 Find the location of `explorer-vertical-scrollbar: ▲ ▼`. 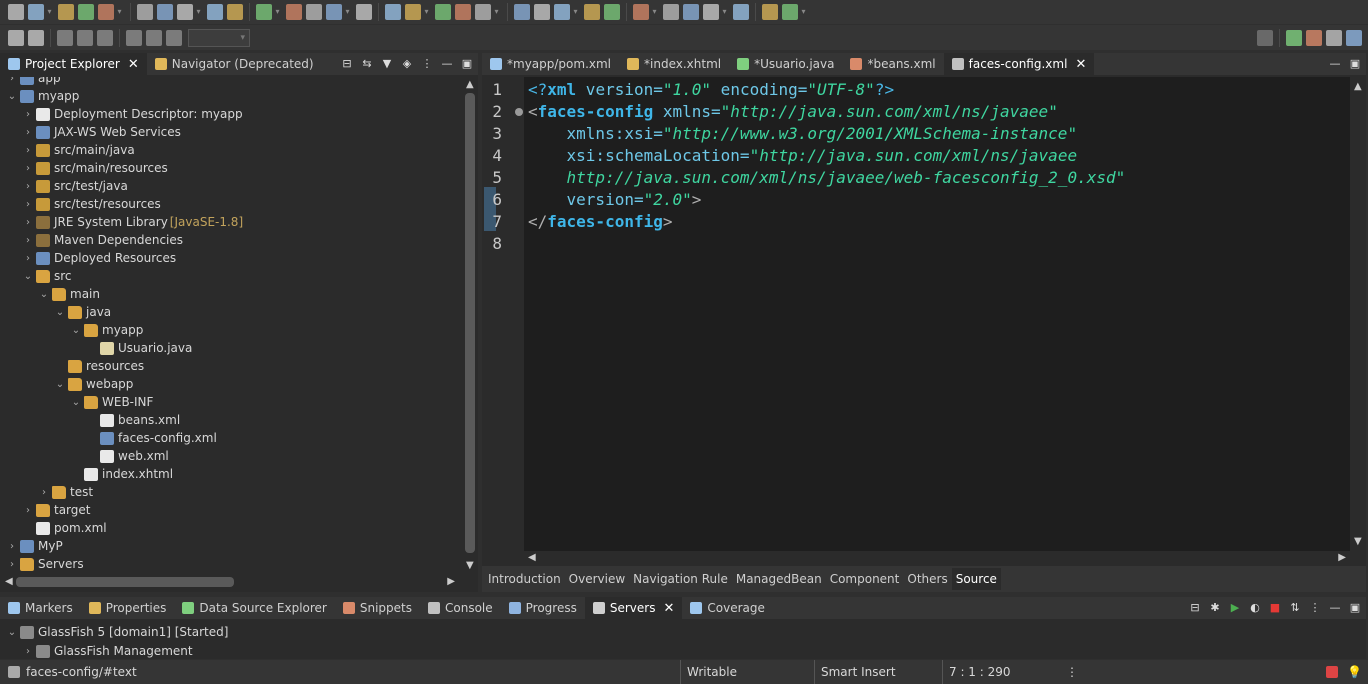

explorer-vertical-scrollbar: ▲ ▼ is located at coordinates (470, 325).